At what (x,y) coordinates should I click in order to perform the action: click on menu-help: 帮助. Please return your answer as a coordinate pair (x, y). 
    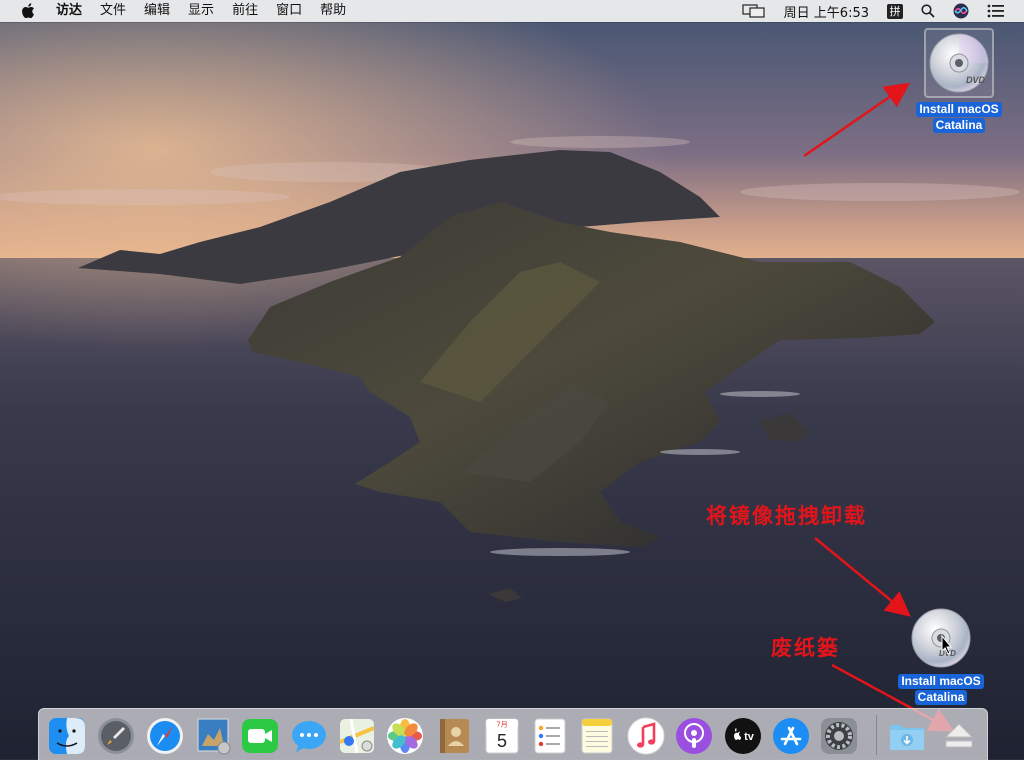
    Looking at the image, I should click on (333, 11).